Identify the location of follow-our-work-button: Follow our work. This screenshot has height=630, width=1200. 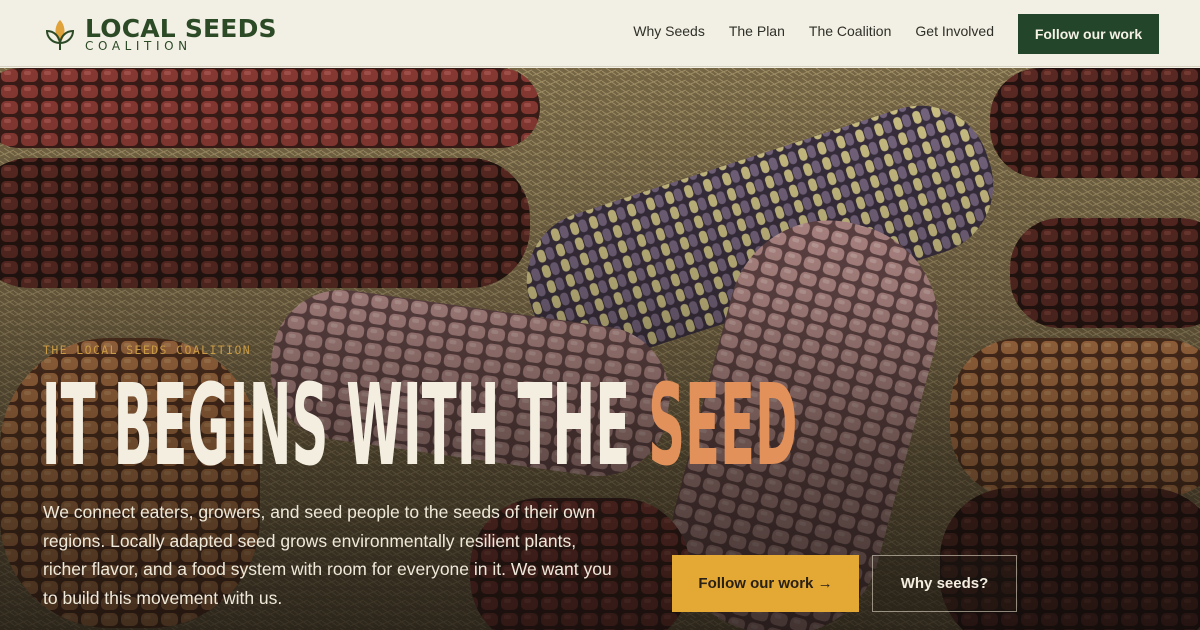
(1088, 34).